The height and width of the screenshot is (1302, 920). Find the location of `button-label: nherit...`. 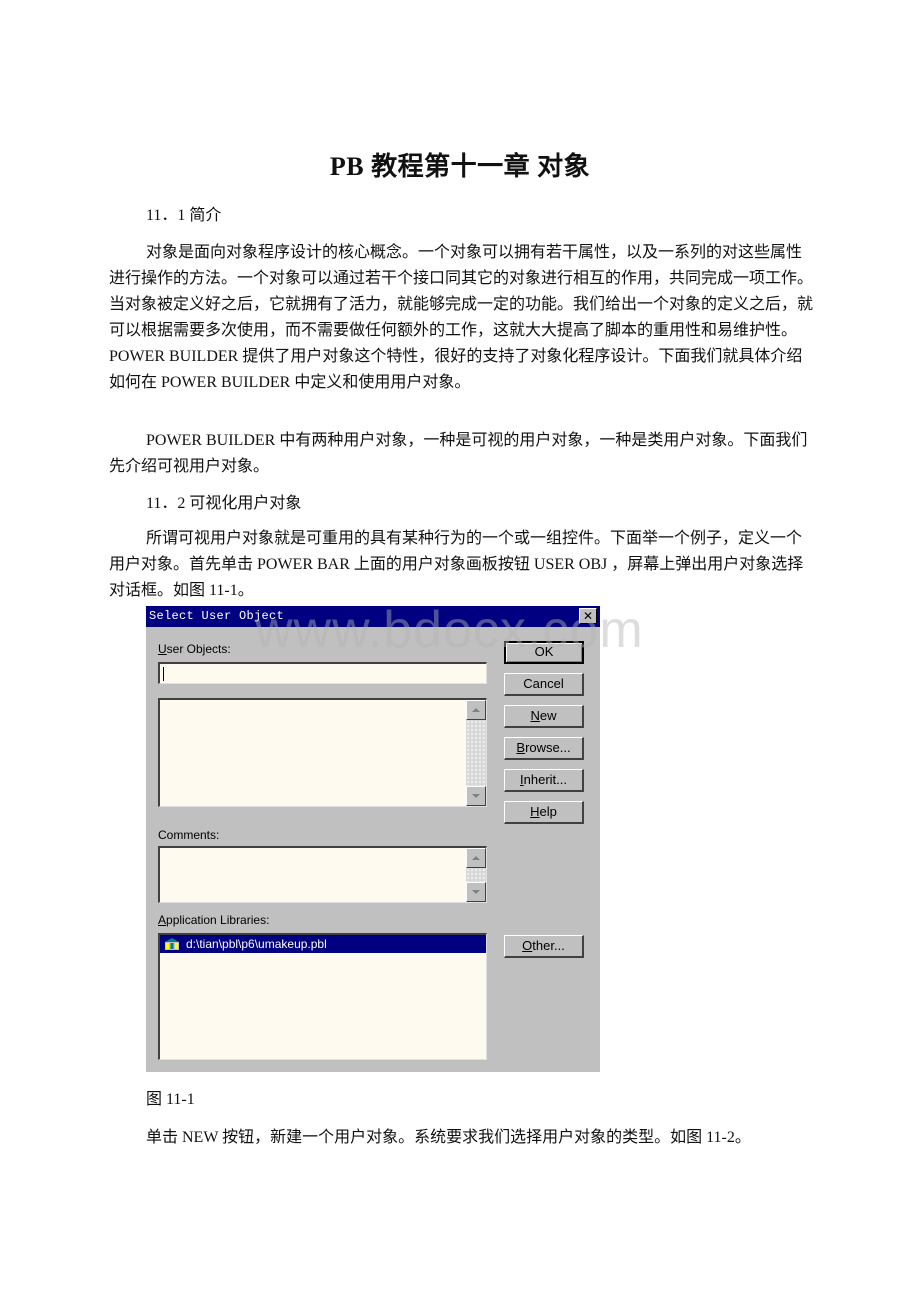

button-label: nherit... is located at coordinates (545, 779).